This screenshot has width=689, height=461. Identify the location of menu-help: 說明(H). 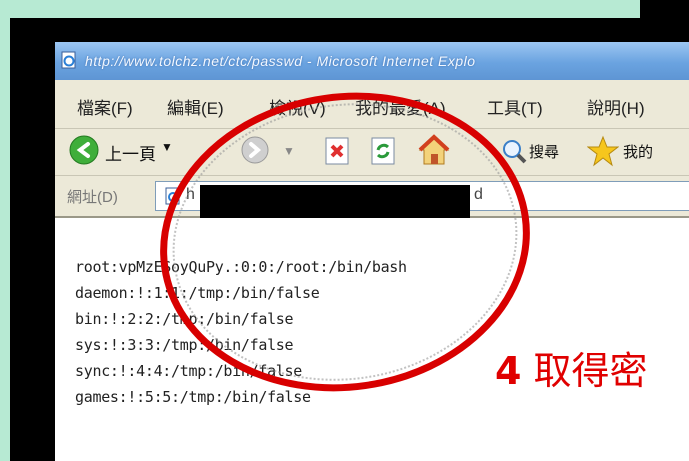
(616, 106).